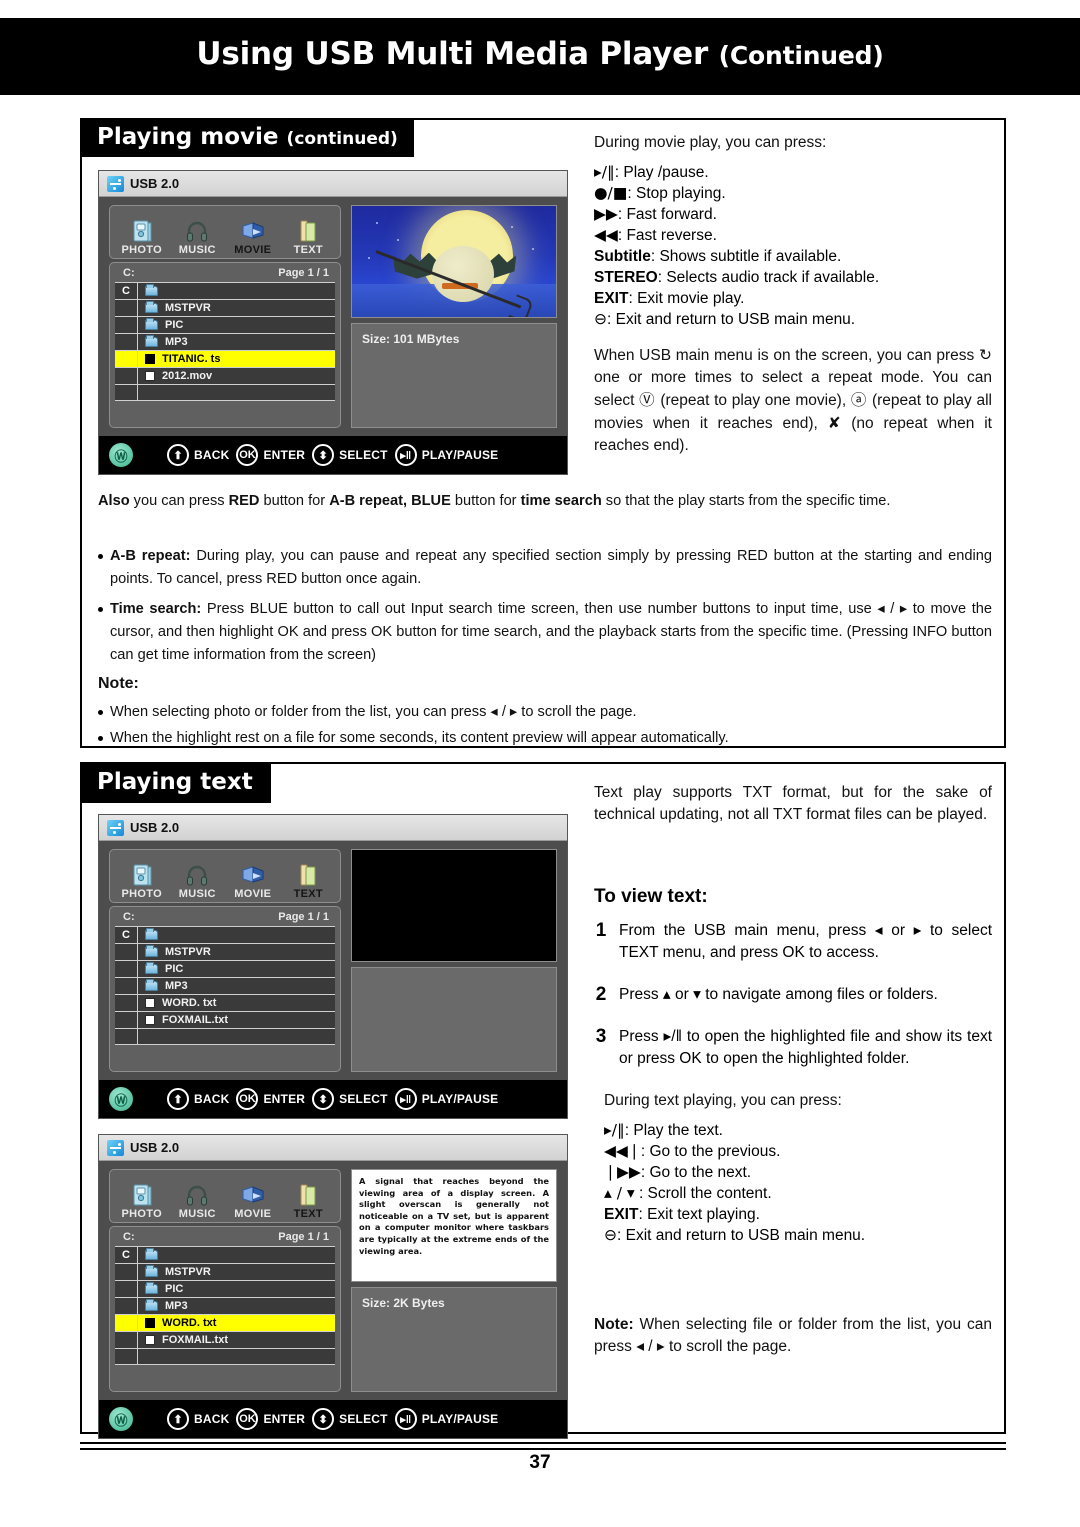 The image size is (1080, 1527). What do you see at coordinates (188, 137) in the screenshot?
I see `section-label-text: Playing movie` at bounding box center [188, 137].